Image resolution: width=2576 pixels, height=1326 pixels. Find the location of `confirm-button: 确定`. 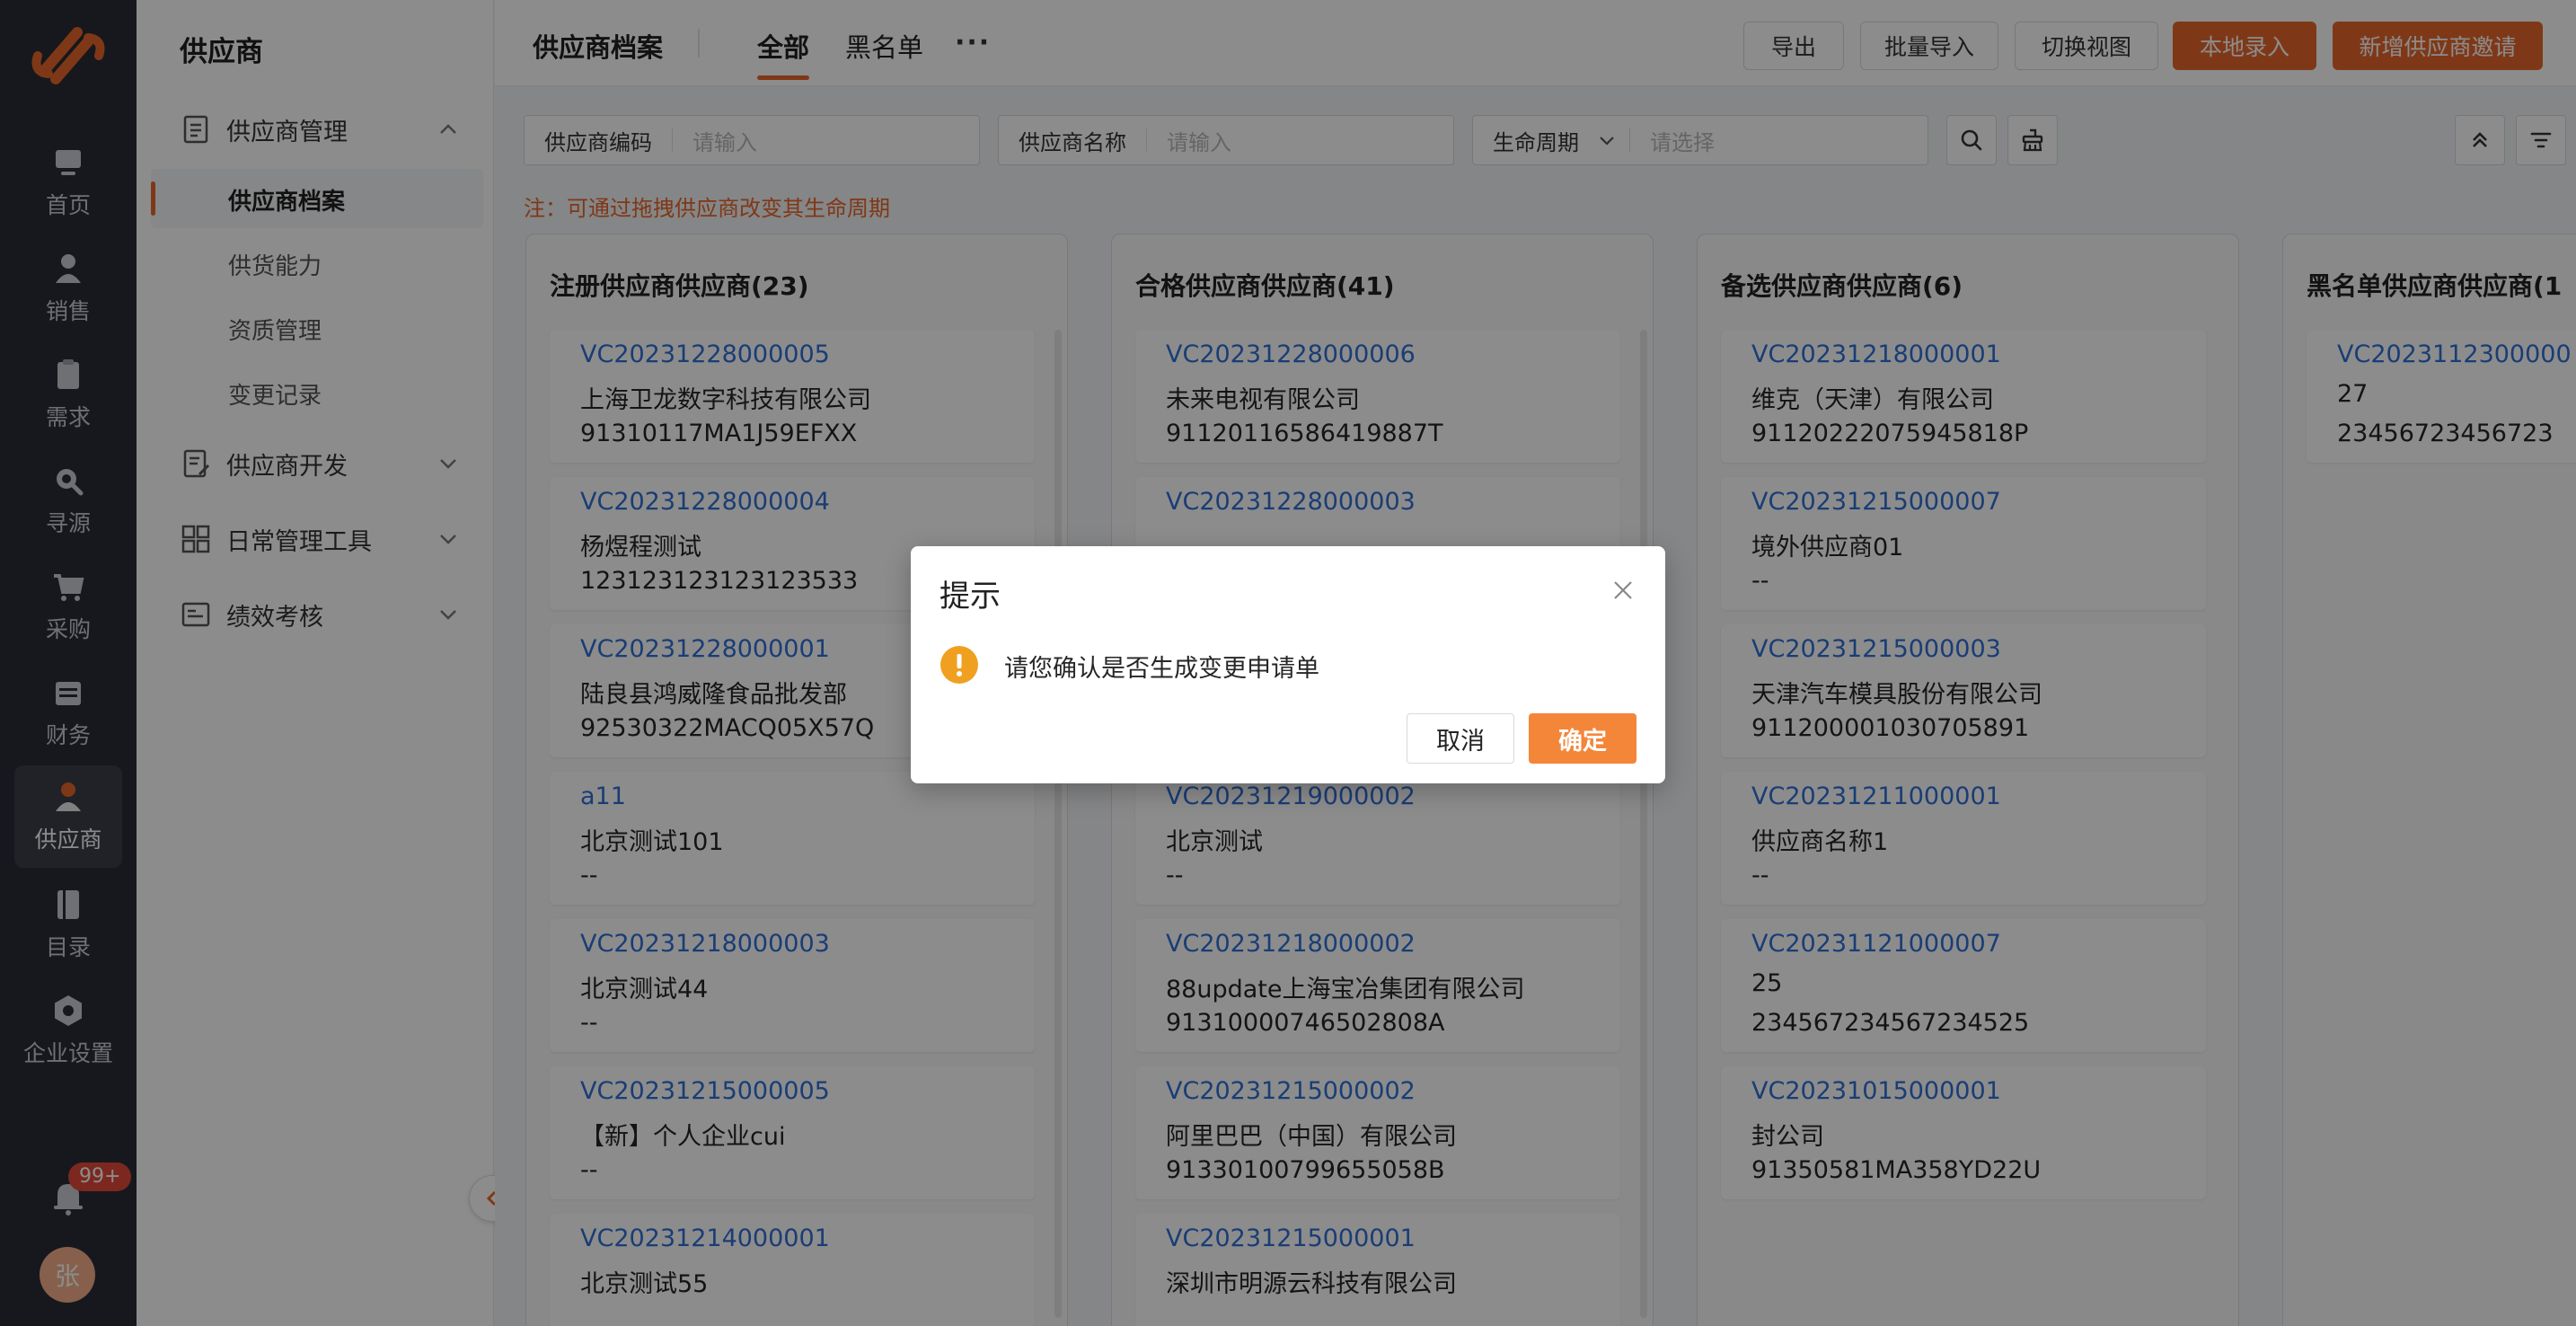

confirm-button: 确定 is located at coordinates (1582, 738).